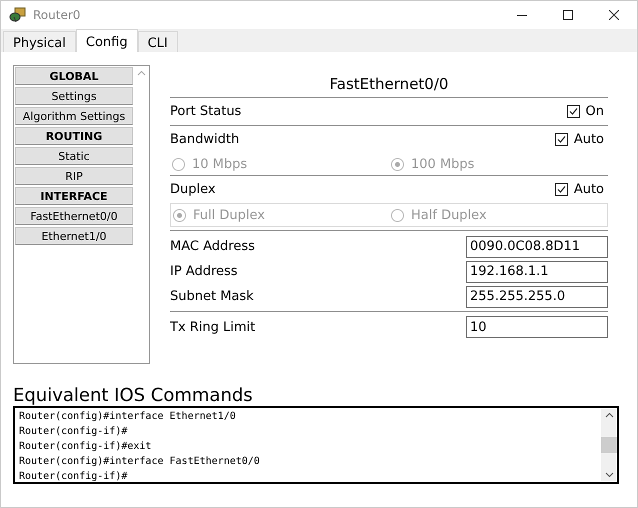 The height and width of the screenshot is (508, 638). Describe the element at coordinates (133, 396) in the screenshot. I see `section-title: Equivalent IOS Commands` at that location.